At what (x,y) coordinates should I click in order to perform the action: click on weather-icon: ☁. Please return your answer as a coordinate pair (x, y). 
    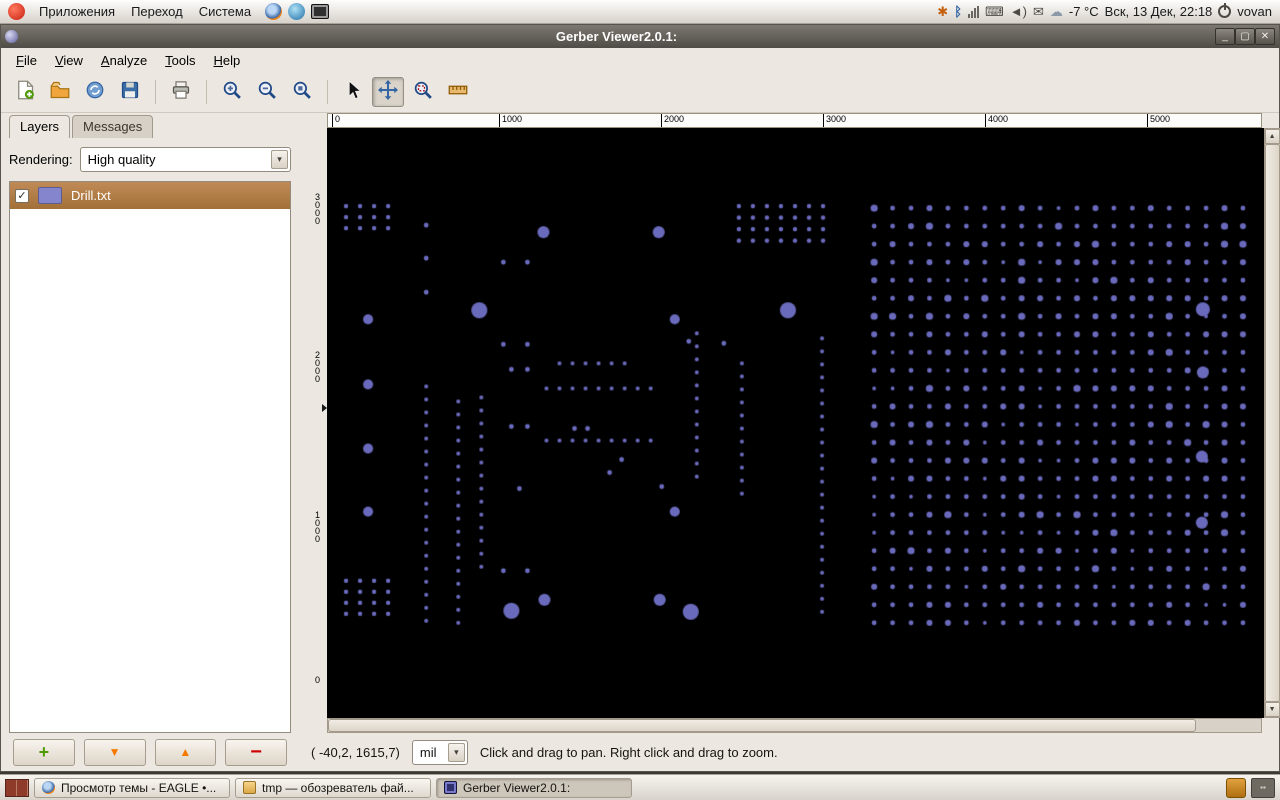
    Looking at the image, I should click on (1056, 11).